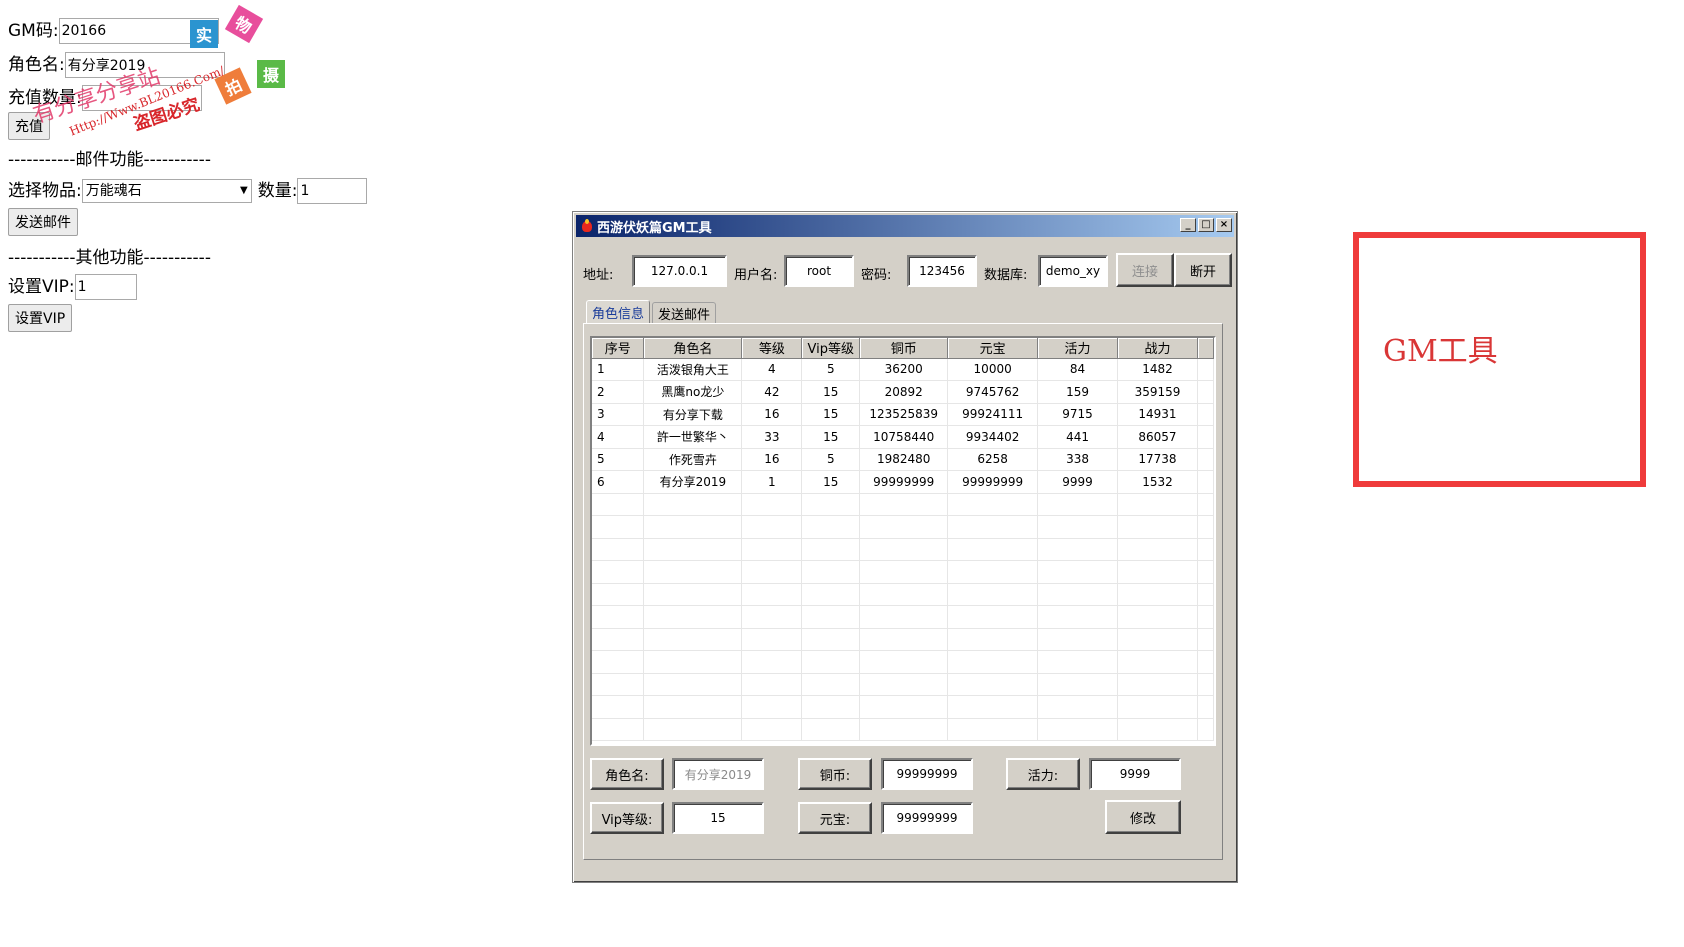 The width and height of the screenshot is (1684, 947). What do you see at coordinates (1203, 270) in the screenshot?
I see `disconnect-button: 断开` at bounding box center [1203, 270].